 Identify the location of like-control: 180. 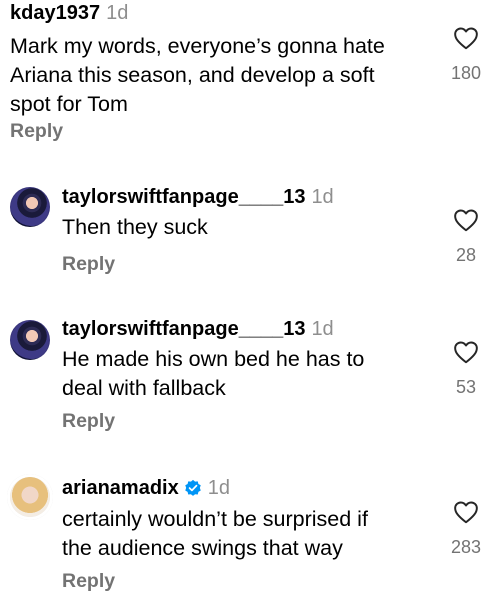
(466, 55).